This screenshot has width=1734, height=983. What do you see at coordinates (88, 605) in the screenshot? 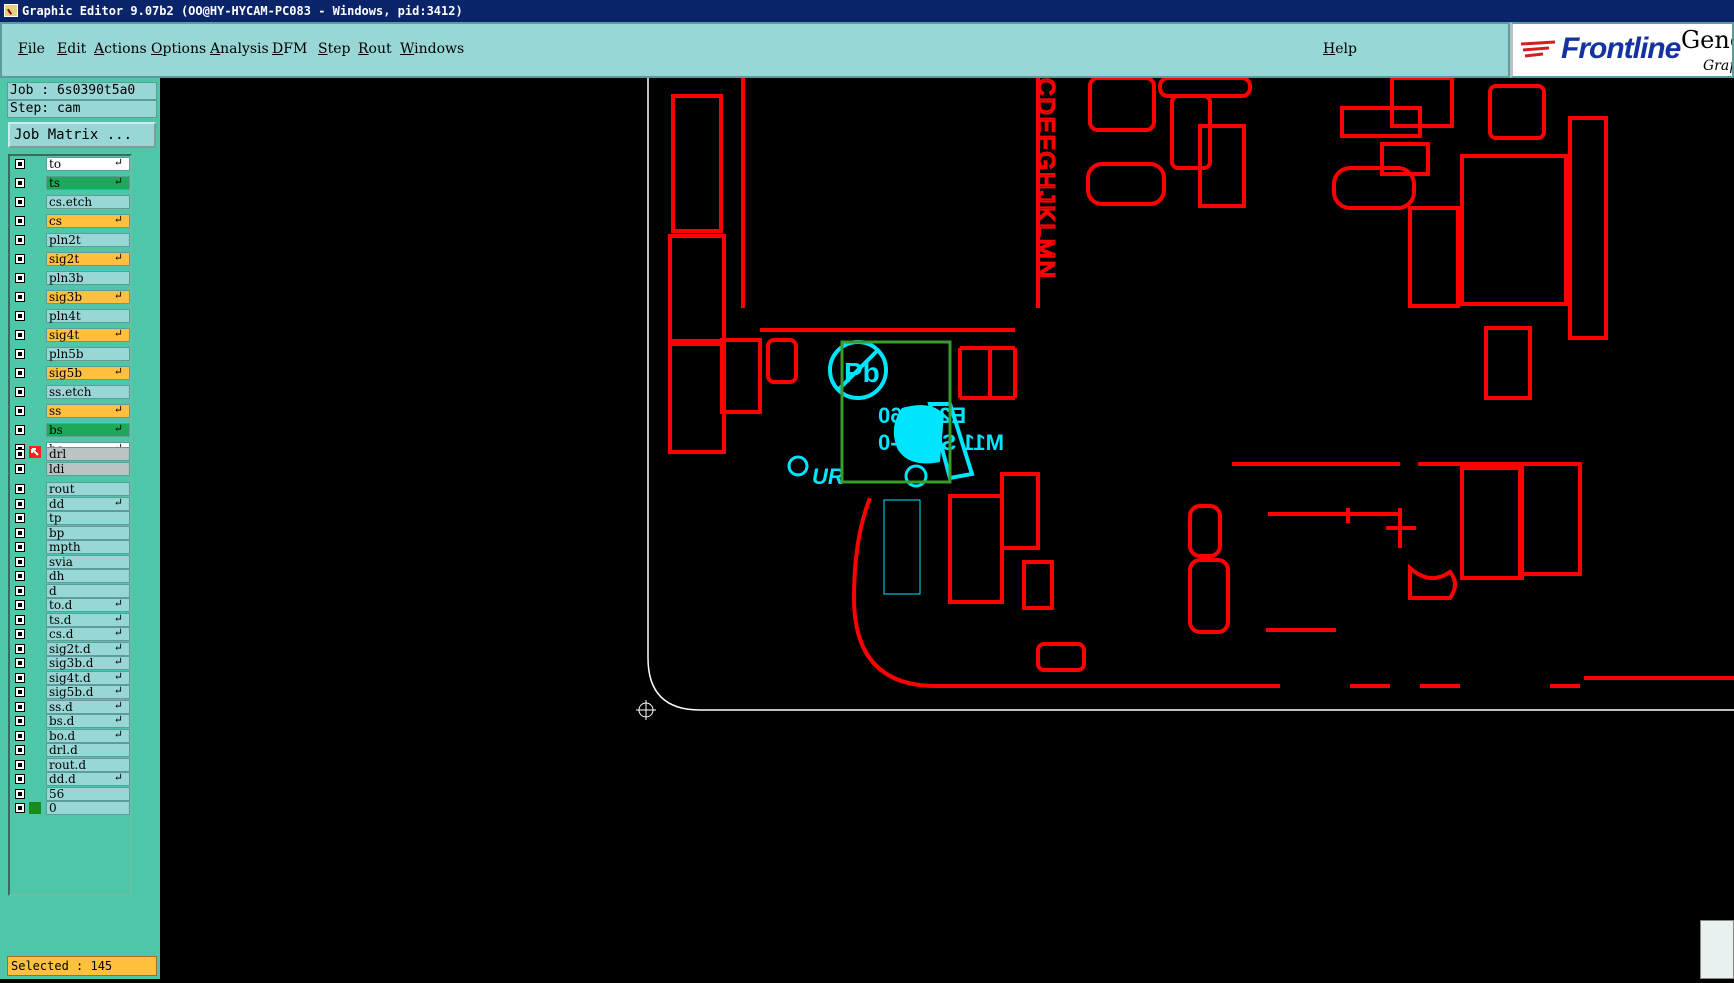
I see `layer-name: to.d ↵` at bounding box center [88, 605].